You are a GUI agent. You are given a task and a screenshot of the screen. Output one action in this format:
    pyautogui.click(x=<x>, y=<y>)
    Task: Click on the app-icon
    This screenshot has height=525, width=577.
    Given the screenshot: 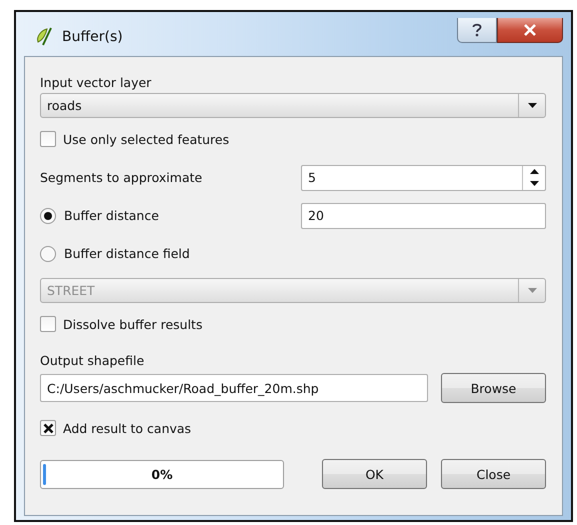 What is the action you would take?
    pyautogui.click(x=44, y=37)
    